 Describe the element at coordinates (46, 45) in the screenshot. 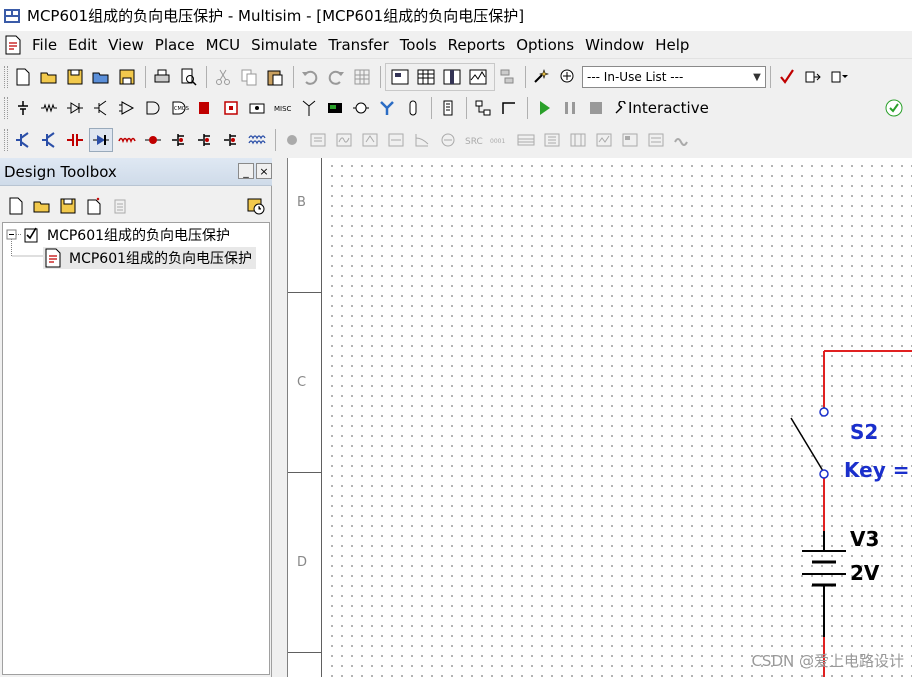

I see `menu-file: File` at that location.